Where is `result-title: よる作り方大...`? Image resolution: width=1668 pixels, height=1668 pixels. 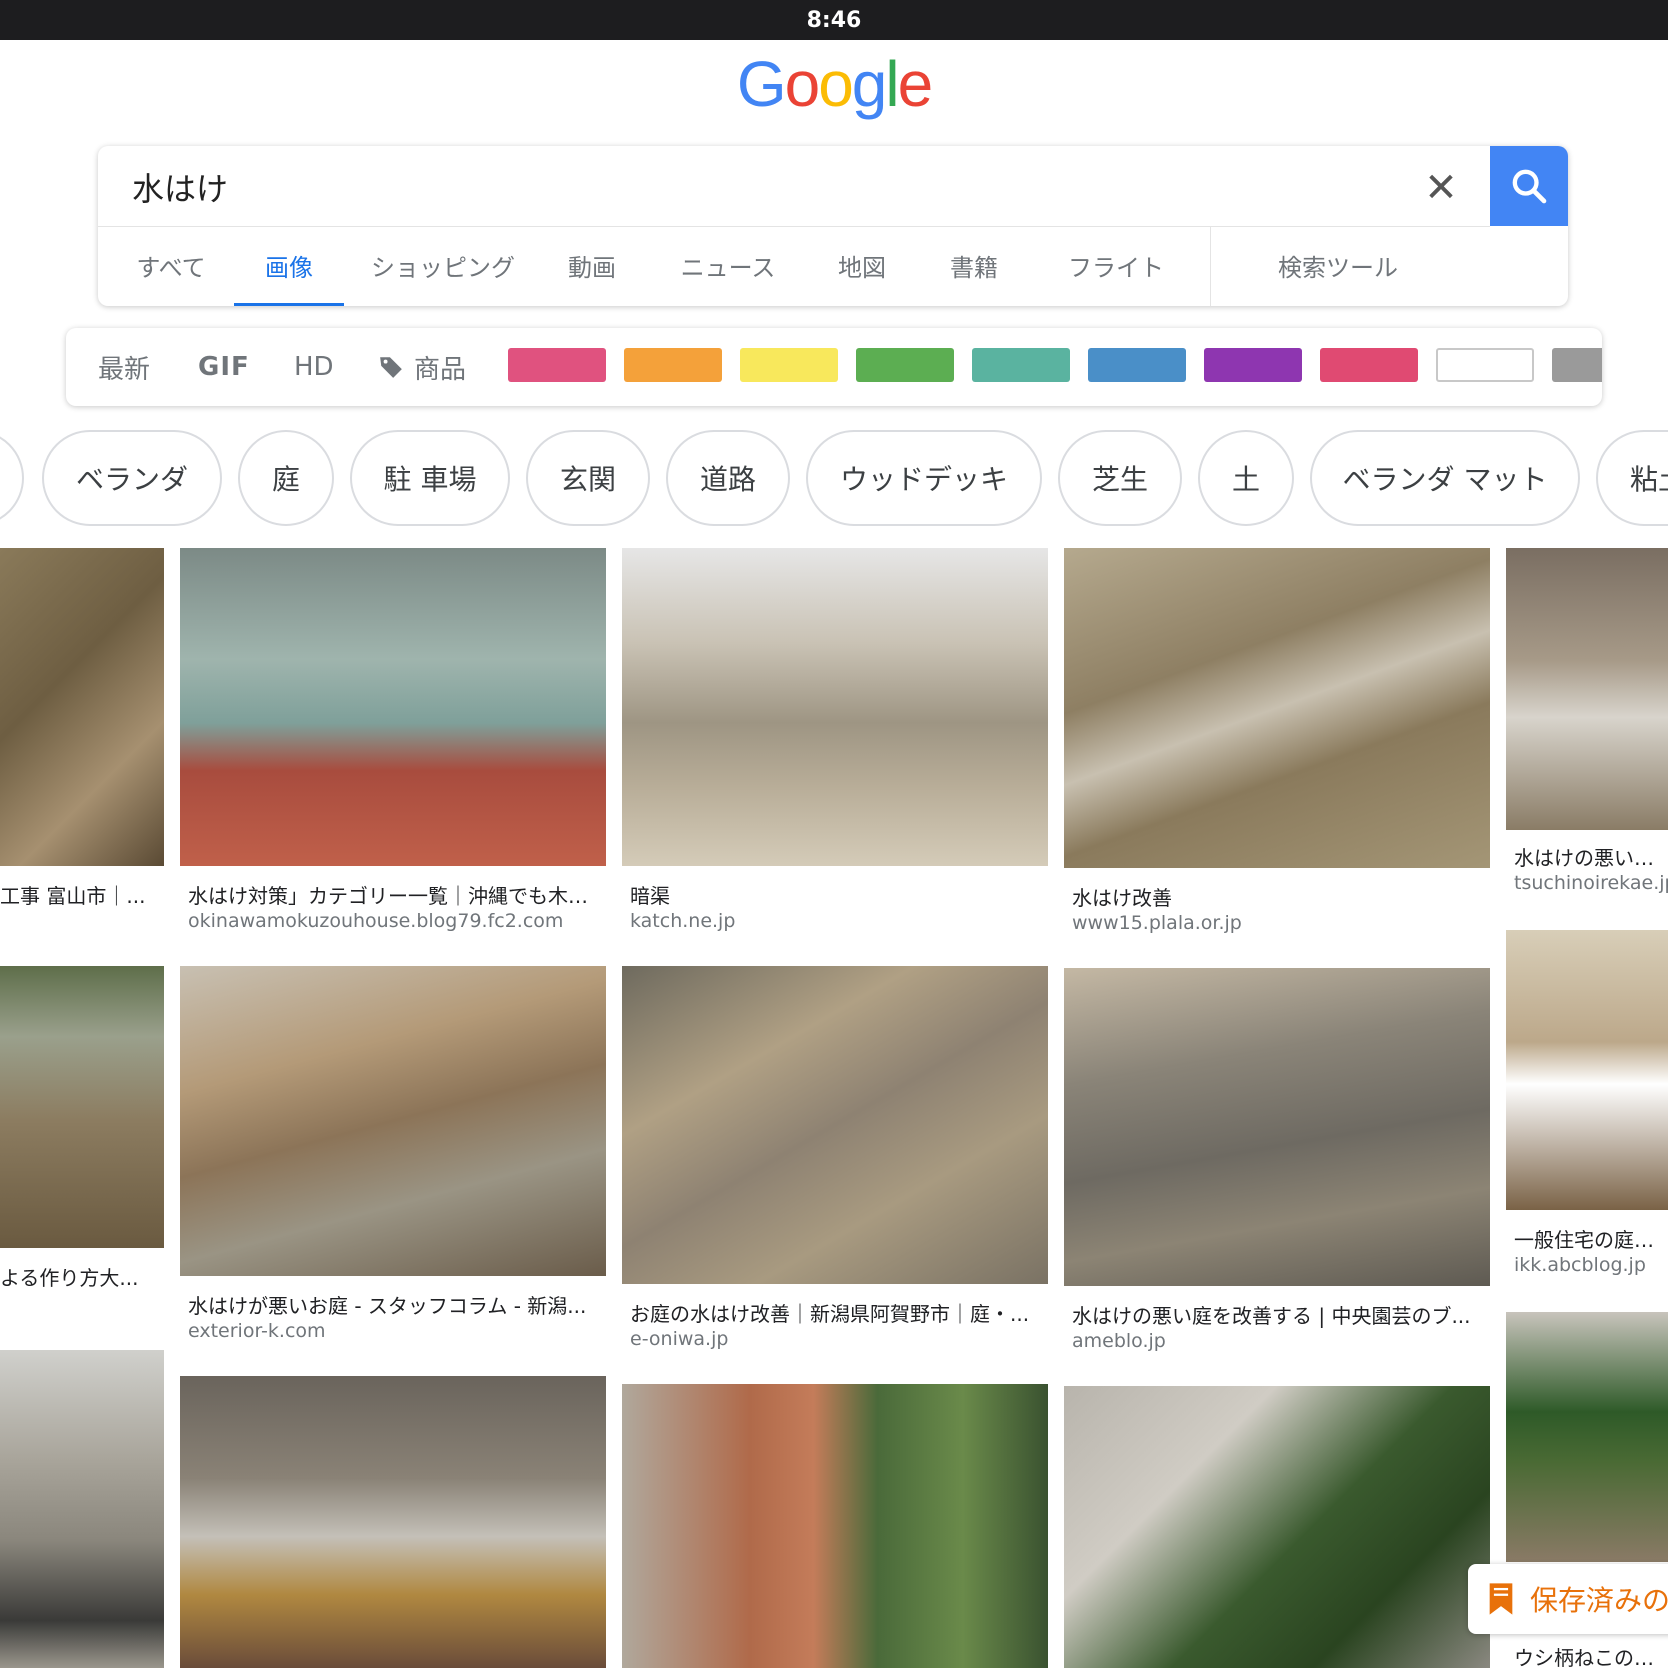
result-title: よる作り方大... is located at coordinates (78, 1276).